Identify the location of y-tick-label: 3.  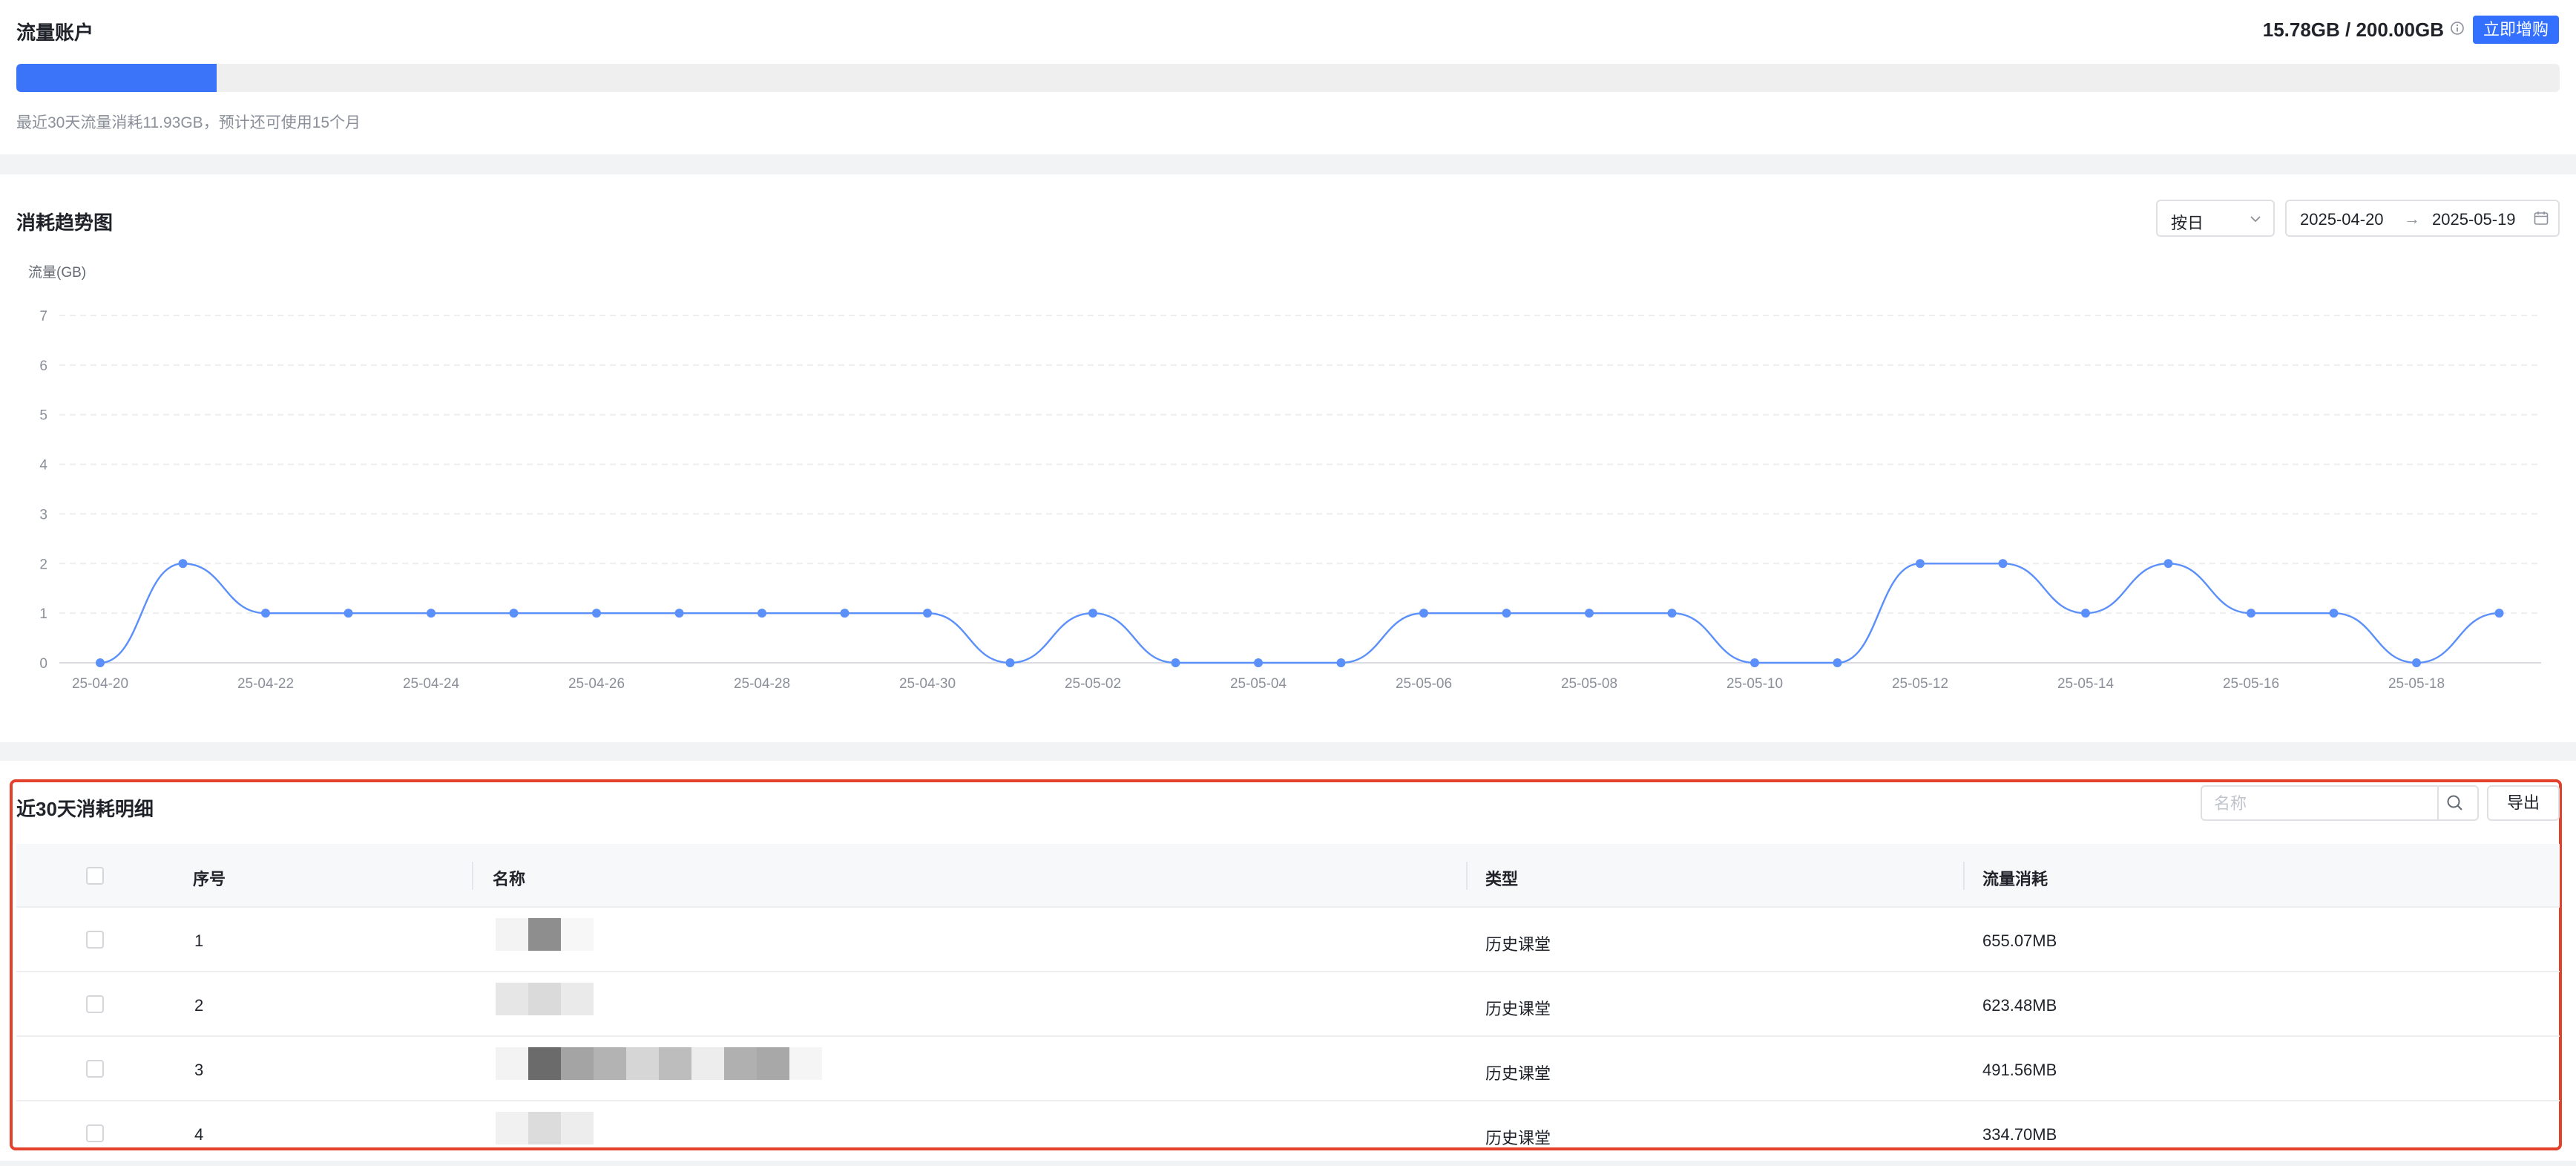
(43, 515).